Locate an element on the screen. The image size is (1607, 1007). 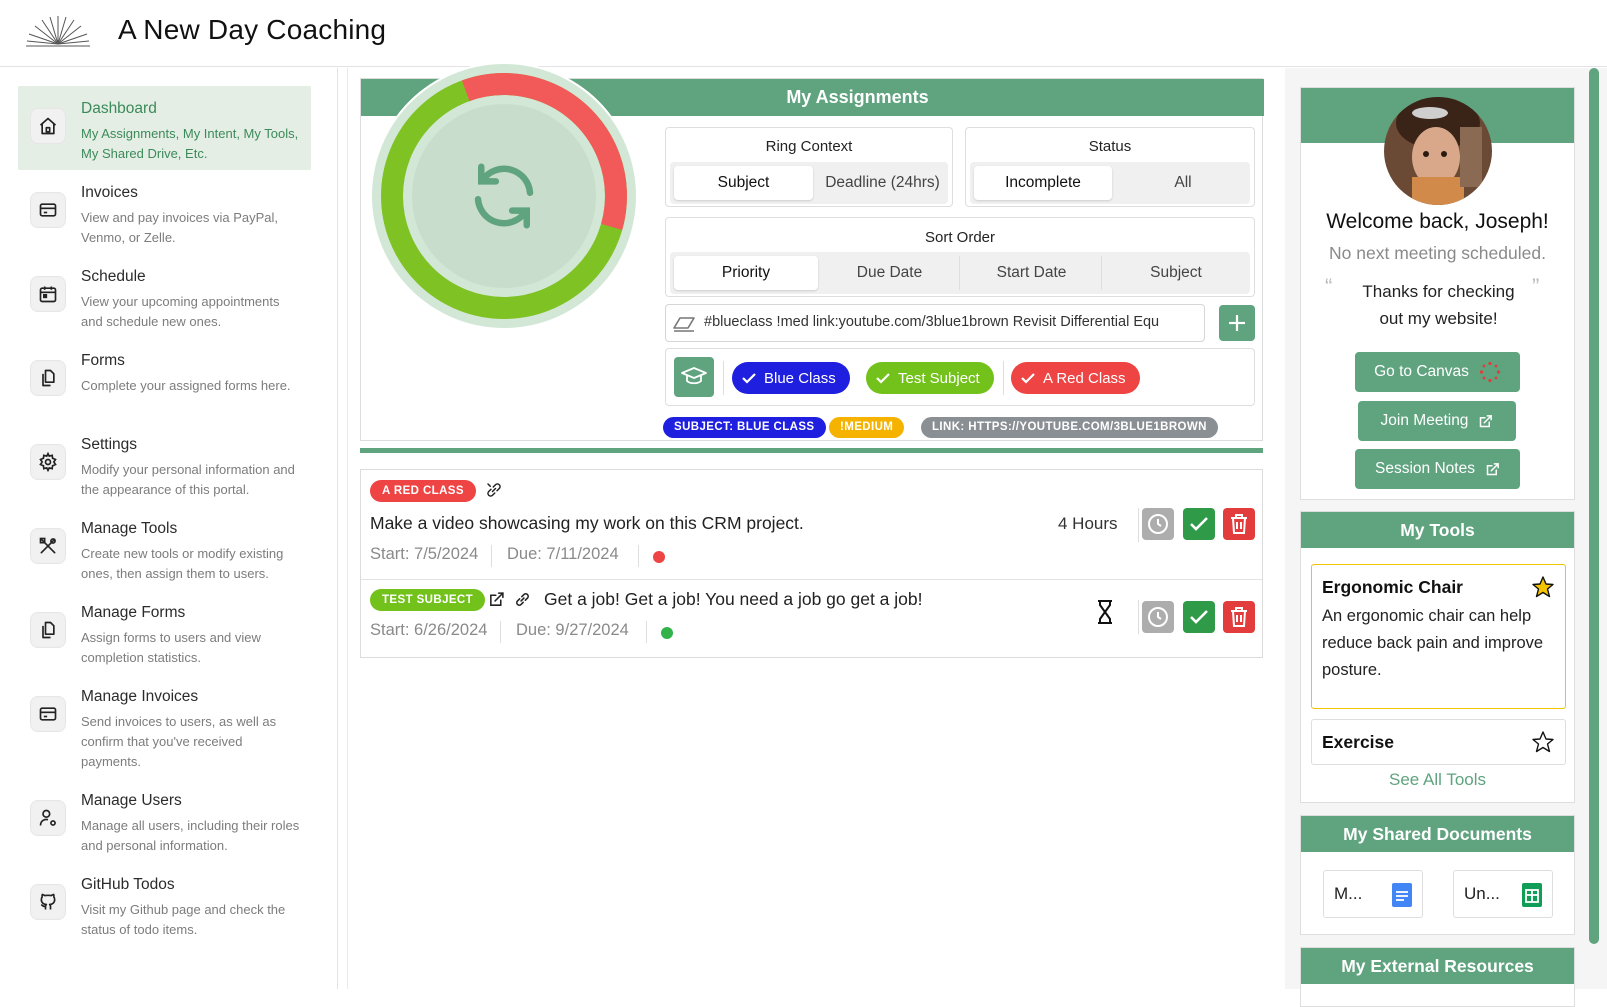
sidebar-item-label: Forms is located at coordinates (103, 360).